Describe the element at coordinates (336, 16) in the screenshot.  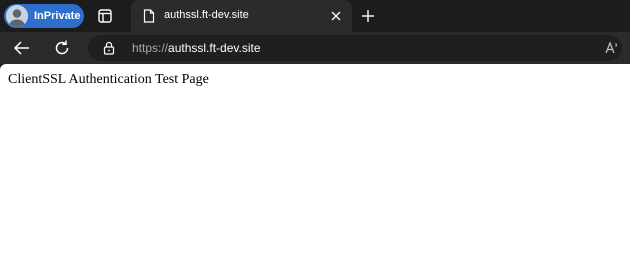
I see `close-icon` at that location.